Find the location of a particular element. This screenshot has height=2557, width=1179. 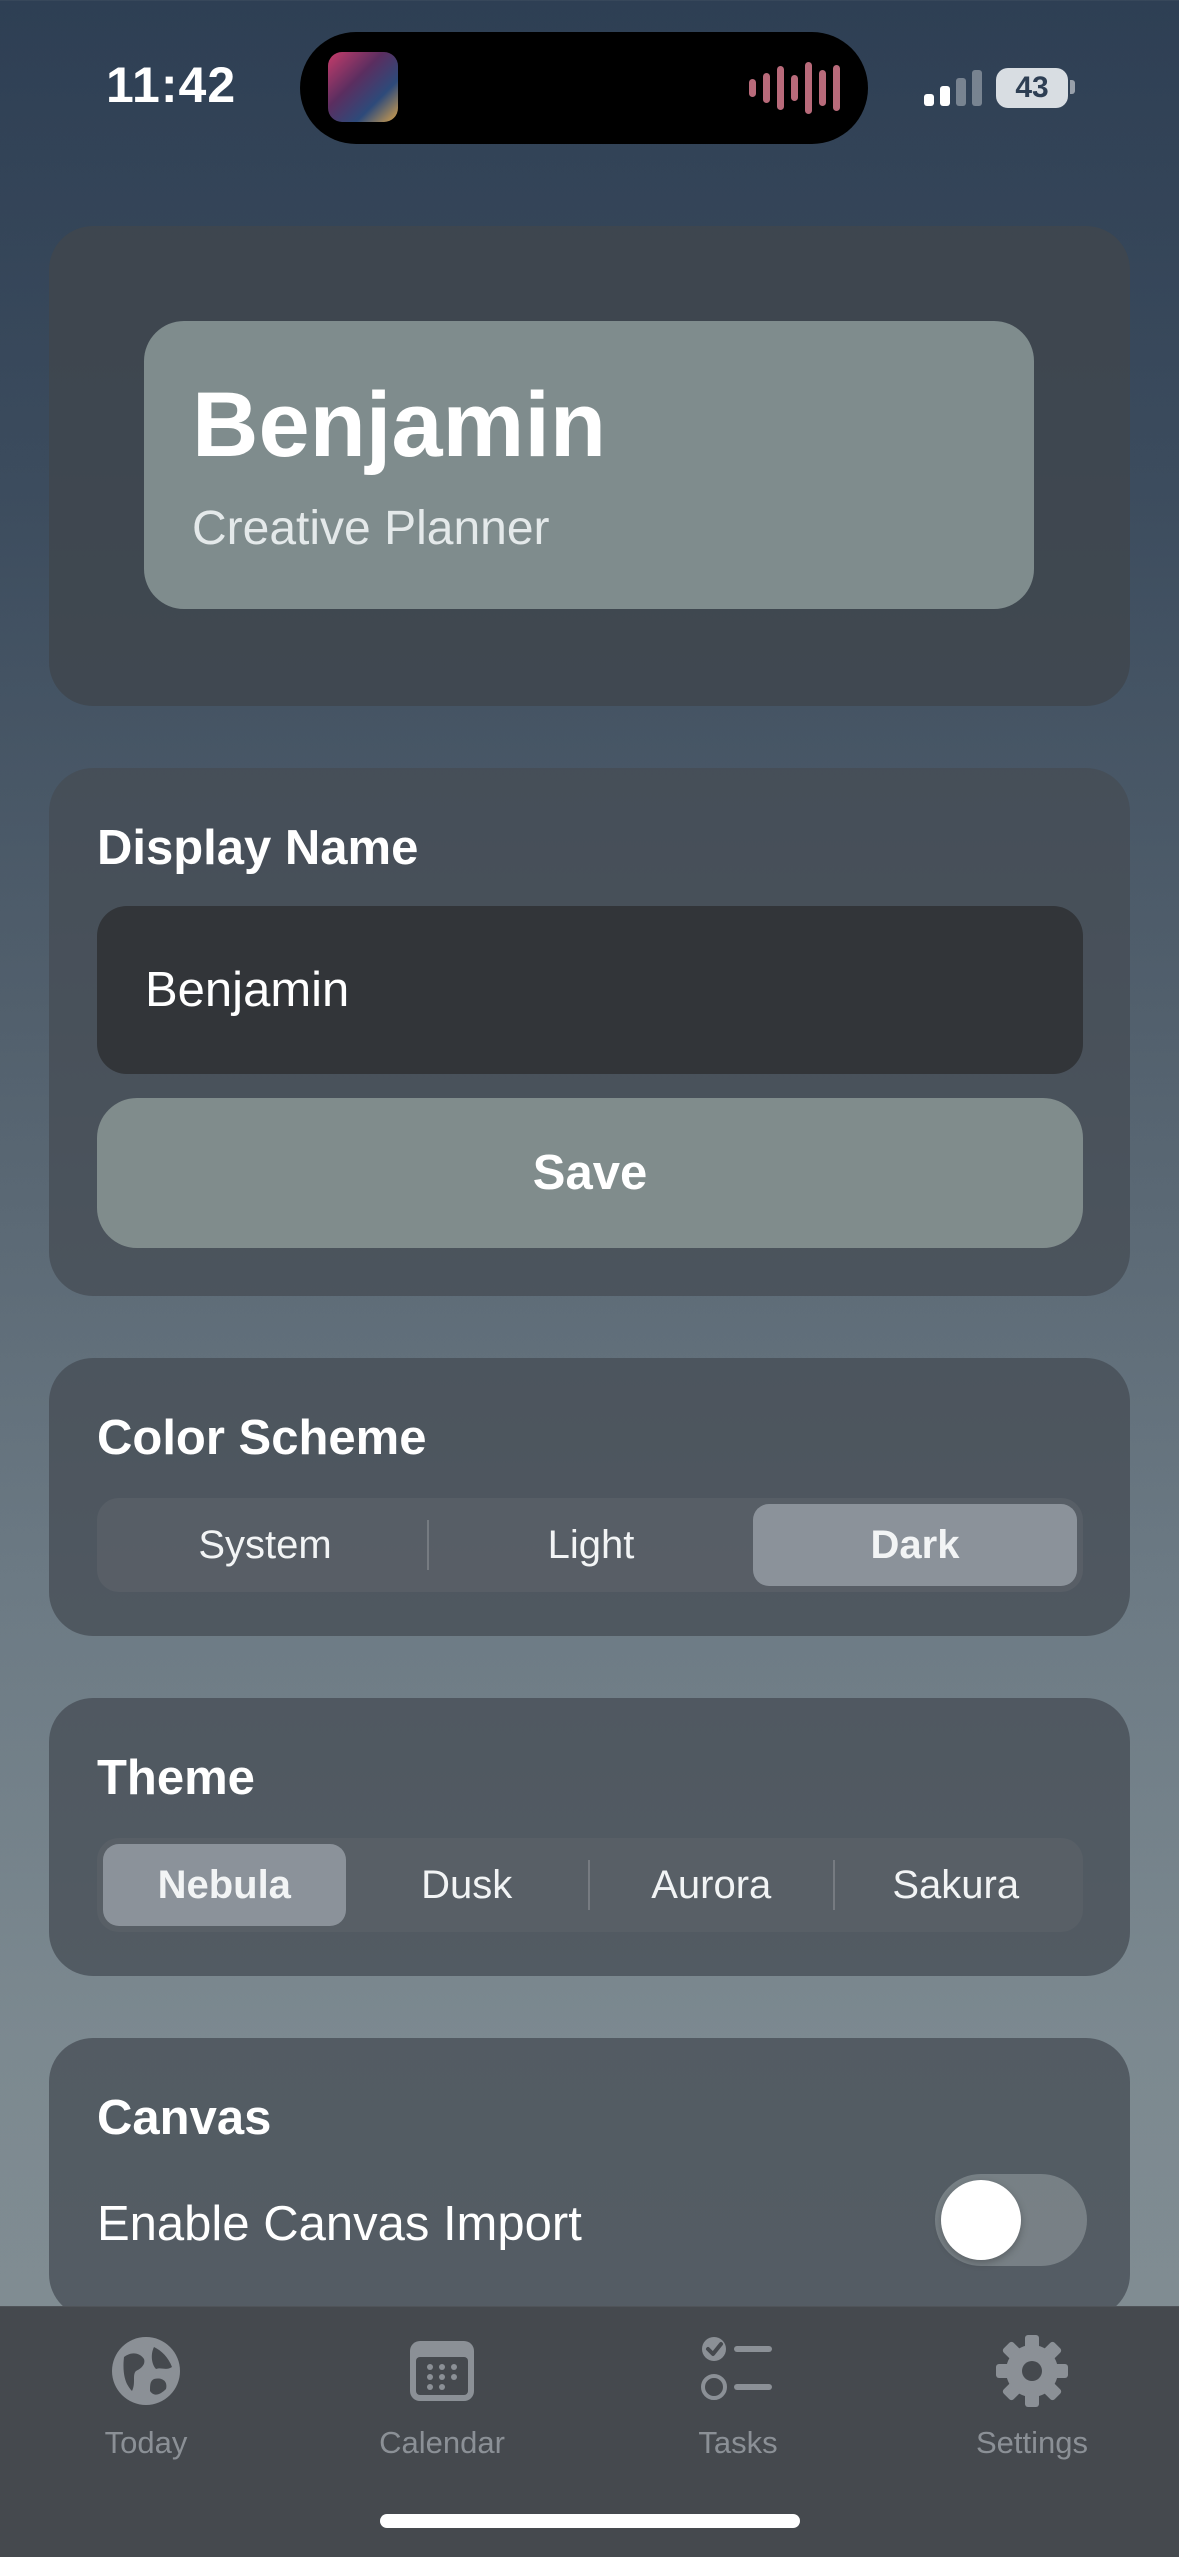

display-name-title: Display Name is located at coordinates (258, 848).